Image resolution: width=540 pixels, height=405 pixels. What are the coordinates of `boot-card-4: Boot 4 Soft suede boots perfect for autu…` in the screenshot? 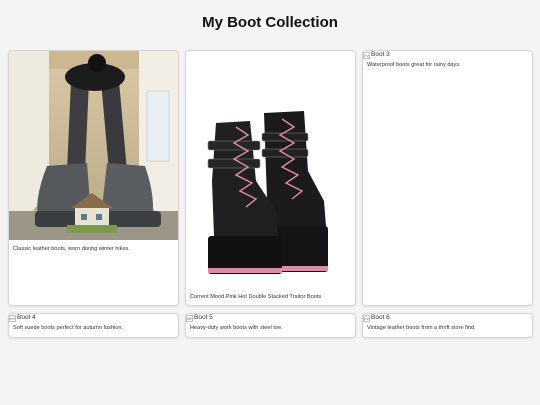 It's located at (93, 325).